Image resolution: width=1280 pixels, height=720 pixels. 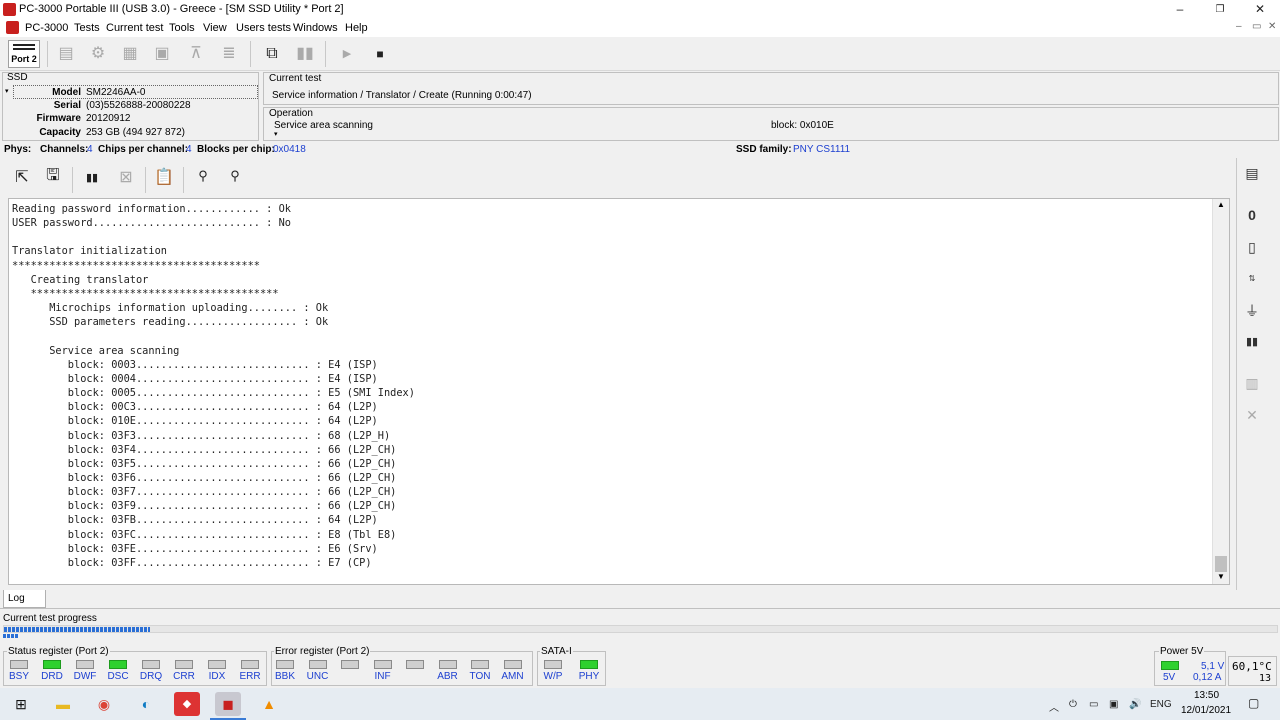 What do you see at coordinates (315, 28) in the screenshot?
I see `menu-windows: Windows` at bounding box center [315, 28].